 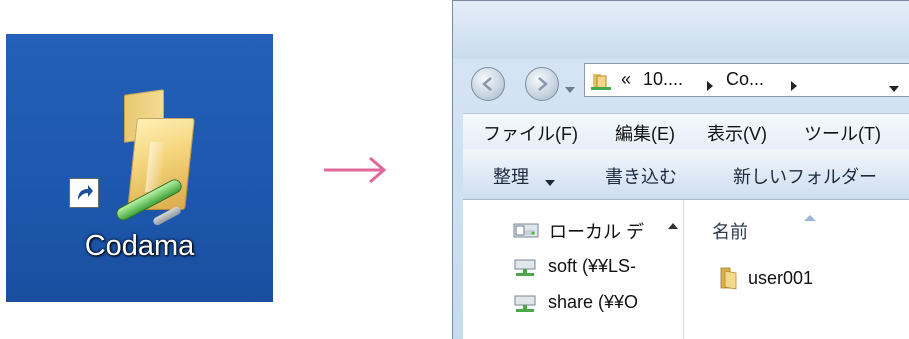 I want to click on organize-button: 整理, so click(x=511, y=176).